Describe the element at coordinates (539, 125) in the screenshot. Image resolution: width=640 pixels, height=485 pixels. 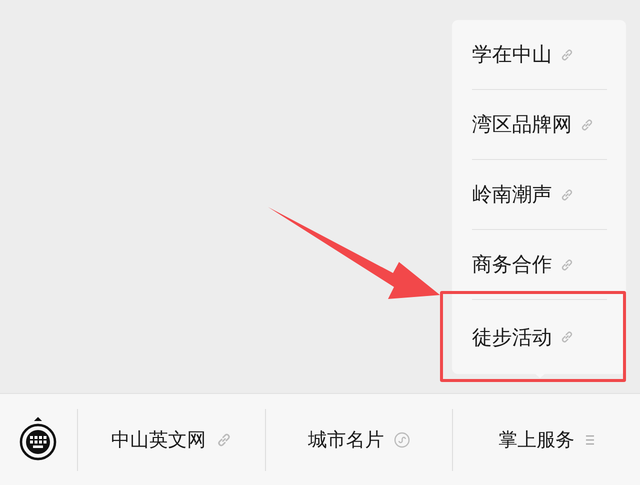
I see `submenu-item: 湾区品牌网` at that location.